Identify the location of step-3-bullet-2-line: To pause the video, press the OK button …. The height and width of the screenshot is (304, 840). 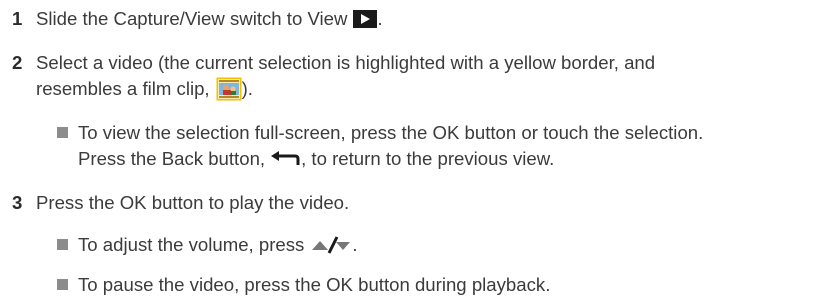
(420, 285).